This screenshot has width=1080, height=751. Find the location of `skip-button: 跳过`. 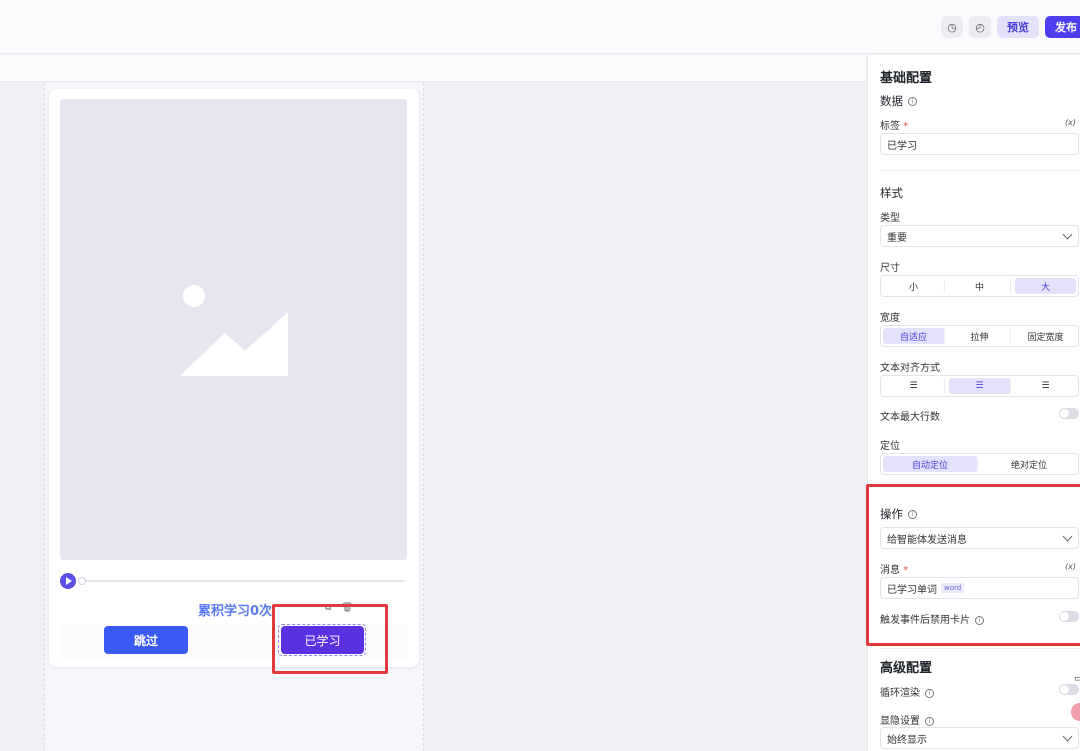

skip-button: 跳过 is located at coordinates (146, 640).